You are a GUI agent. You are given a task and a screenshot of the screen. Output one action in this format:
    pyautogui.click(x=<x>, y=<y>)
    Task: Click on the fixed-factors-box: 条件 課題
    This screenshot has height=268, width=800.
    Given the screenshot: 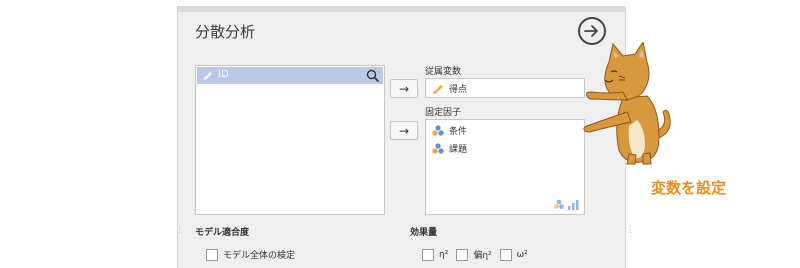 What is the action you would take?
    pyautogui.click(x=505, y=167)
    